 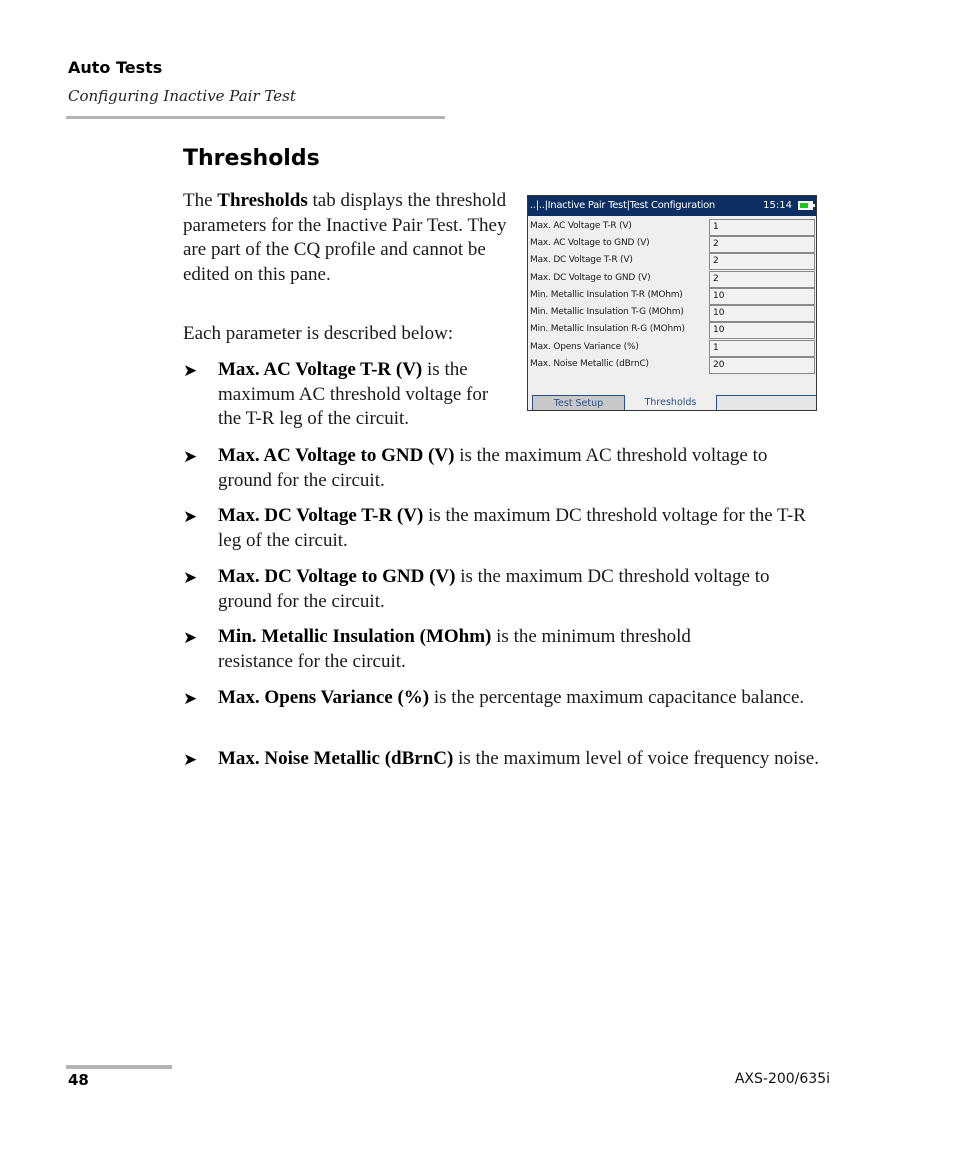 I want to click on threshold-value-field: 20, so click(x=762, y=365).